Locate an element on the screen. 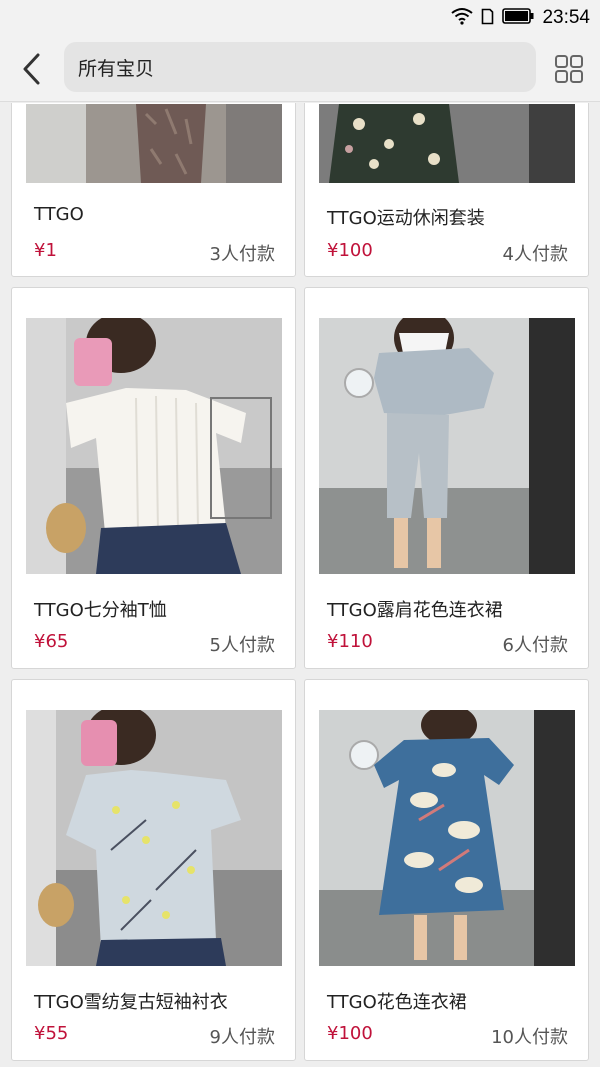 This screenshot has width=600, height=1067. product-price: ¥110 is located at coordinates (350, 641).